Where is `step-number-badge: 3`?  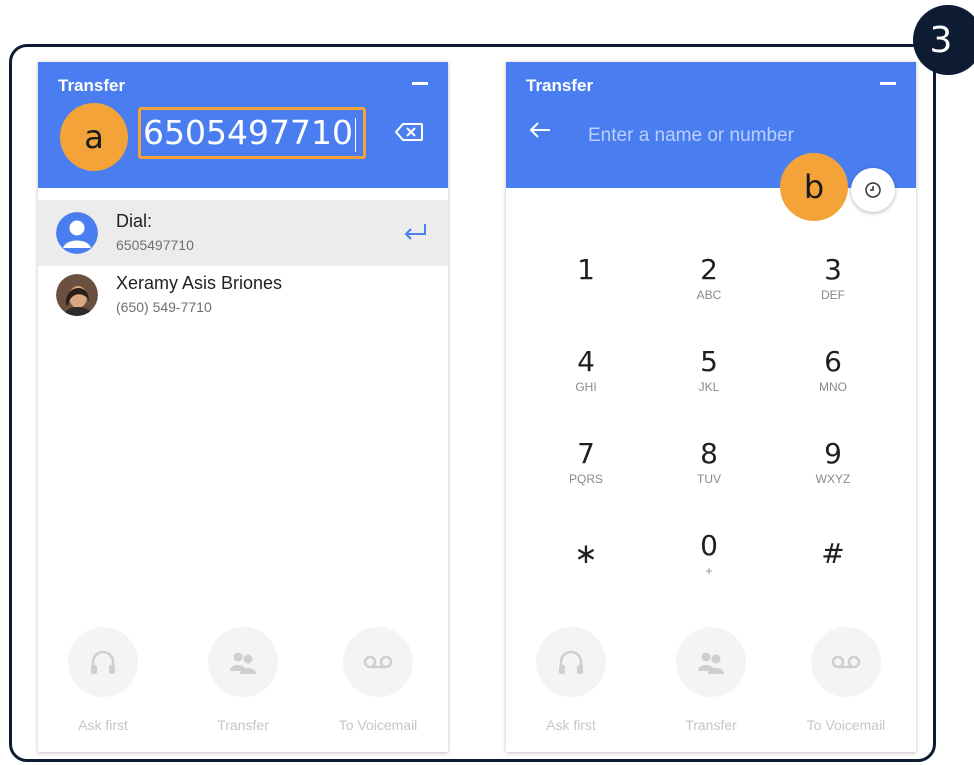 step-number-badge: 3 is located at coordinates (943, 40).